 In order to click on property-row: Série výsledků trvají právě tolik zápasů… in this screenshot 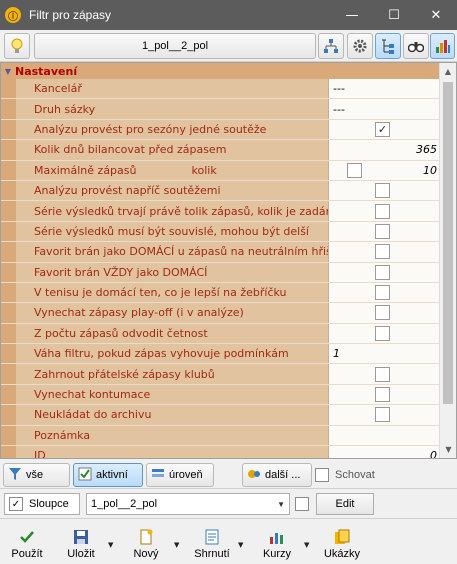, I will do `click(220, 211)`.